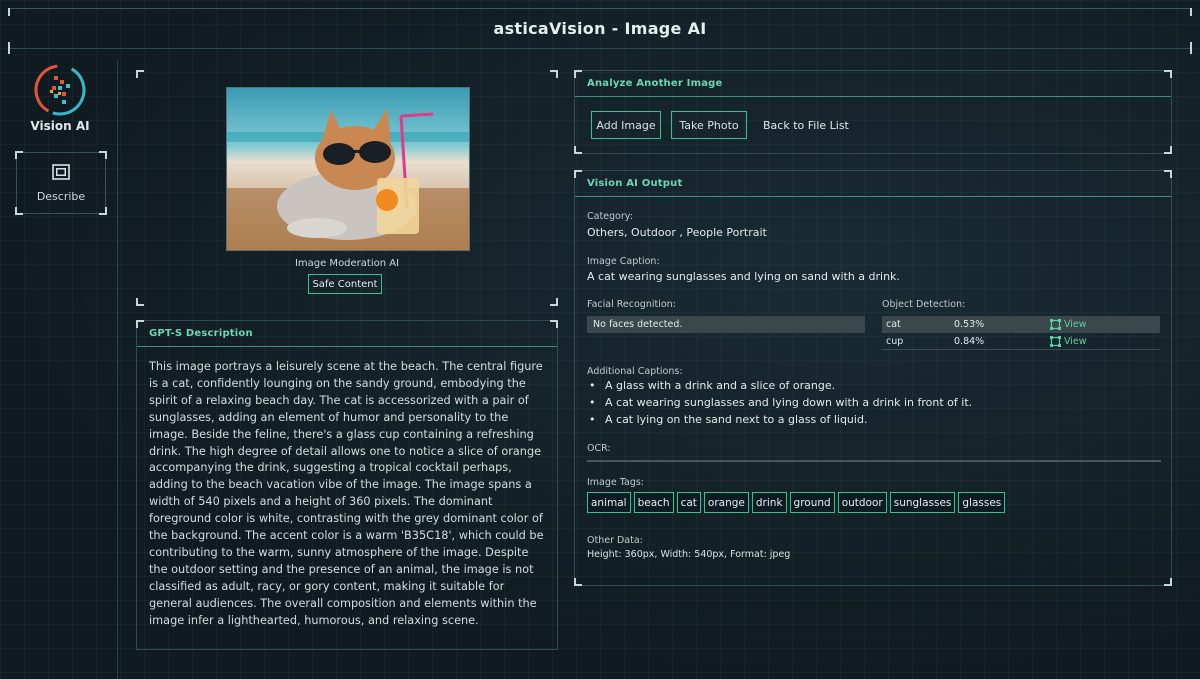  Describe the element at coordinates (1021, 324) in the screenshot. I see `table-row: cat 0.53% View` at that location.